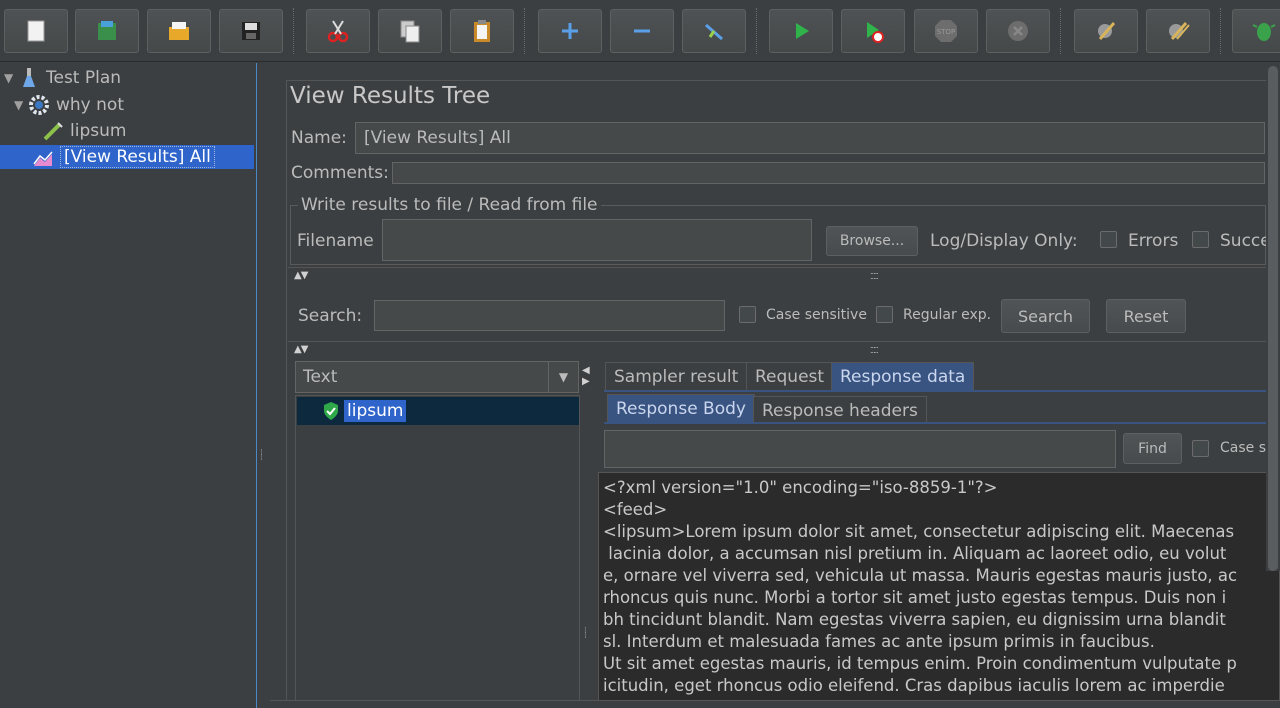  What do you see at coordinates (790, 376) in the screenshot?
I see `tab-request: Request` at bounding box center [790, 376].